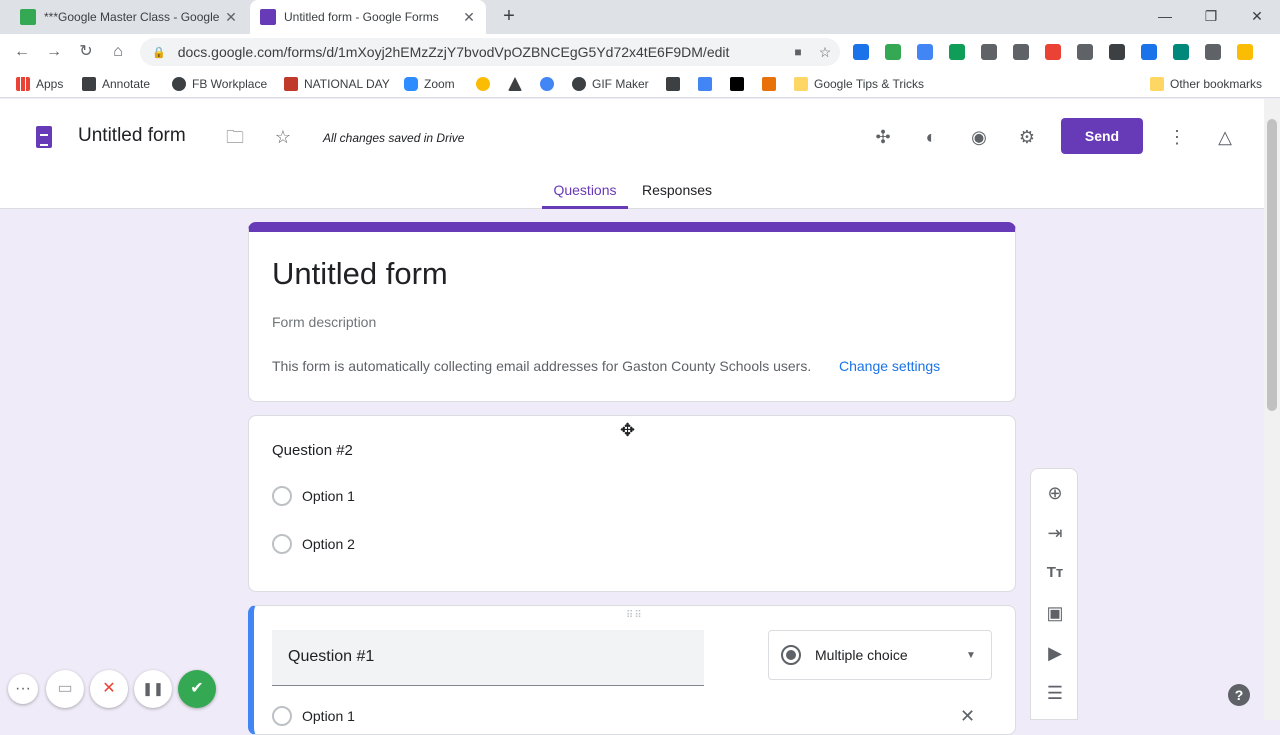 This screenshot has width=1280, height=735. I want to click on bookmark-emoji, so click(486, 84).